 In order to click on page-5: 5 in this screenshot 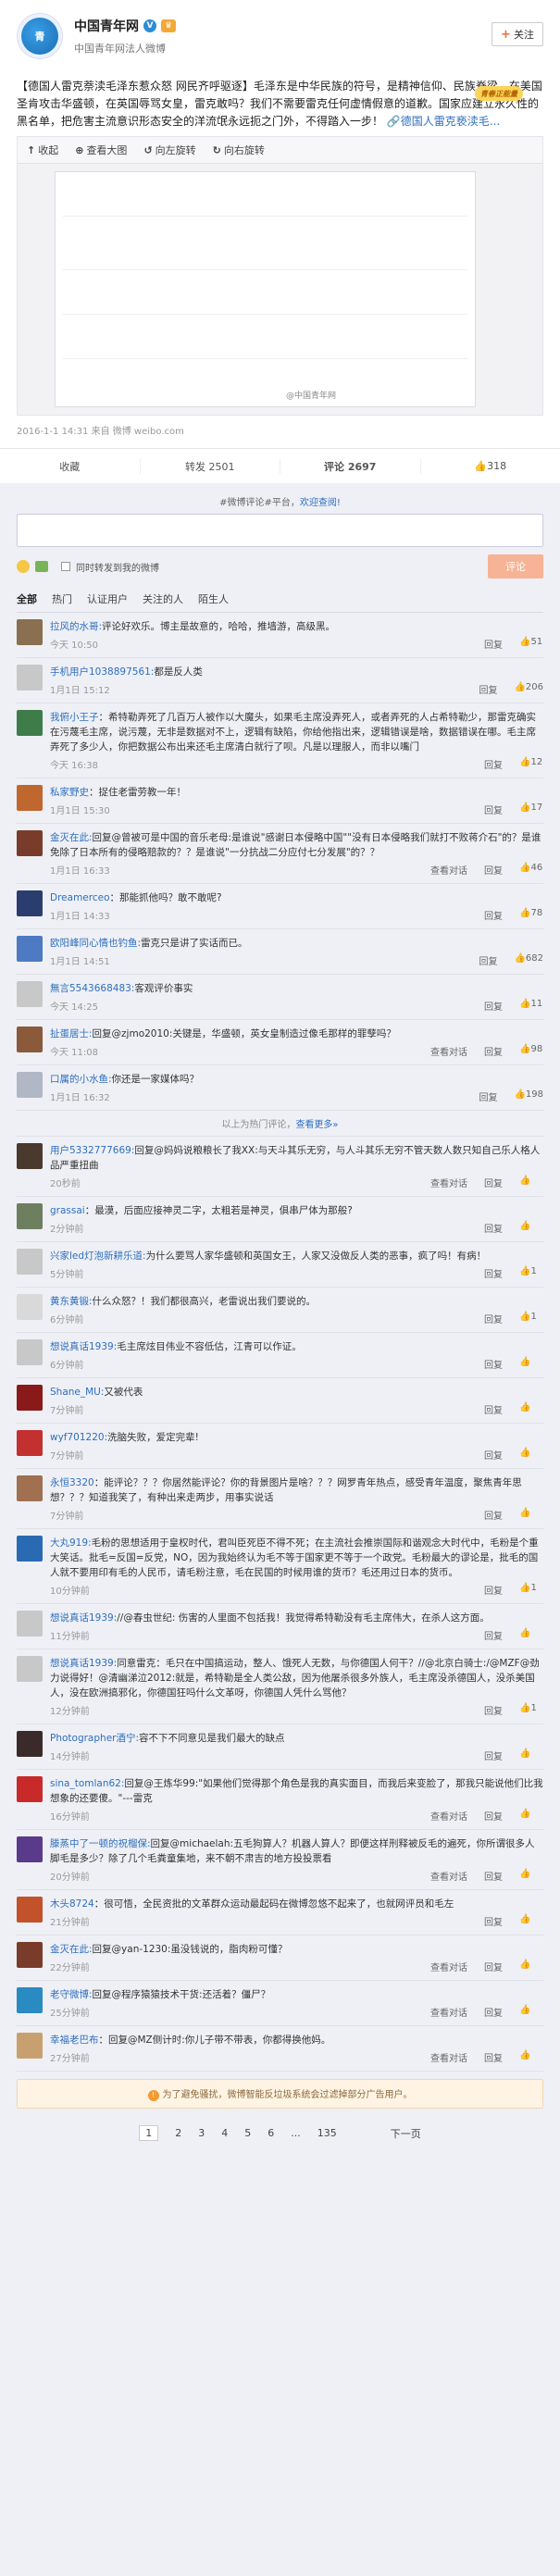, I will do `click(247, 2133)`.